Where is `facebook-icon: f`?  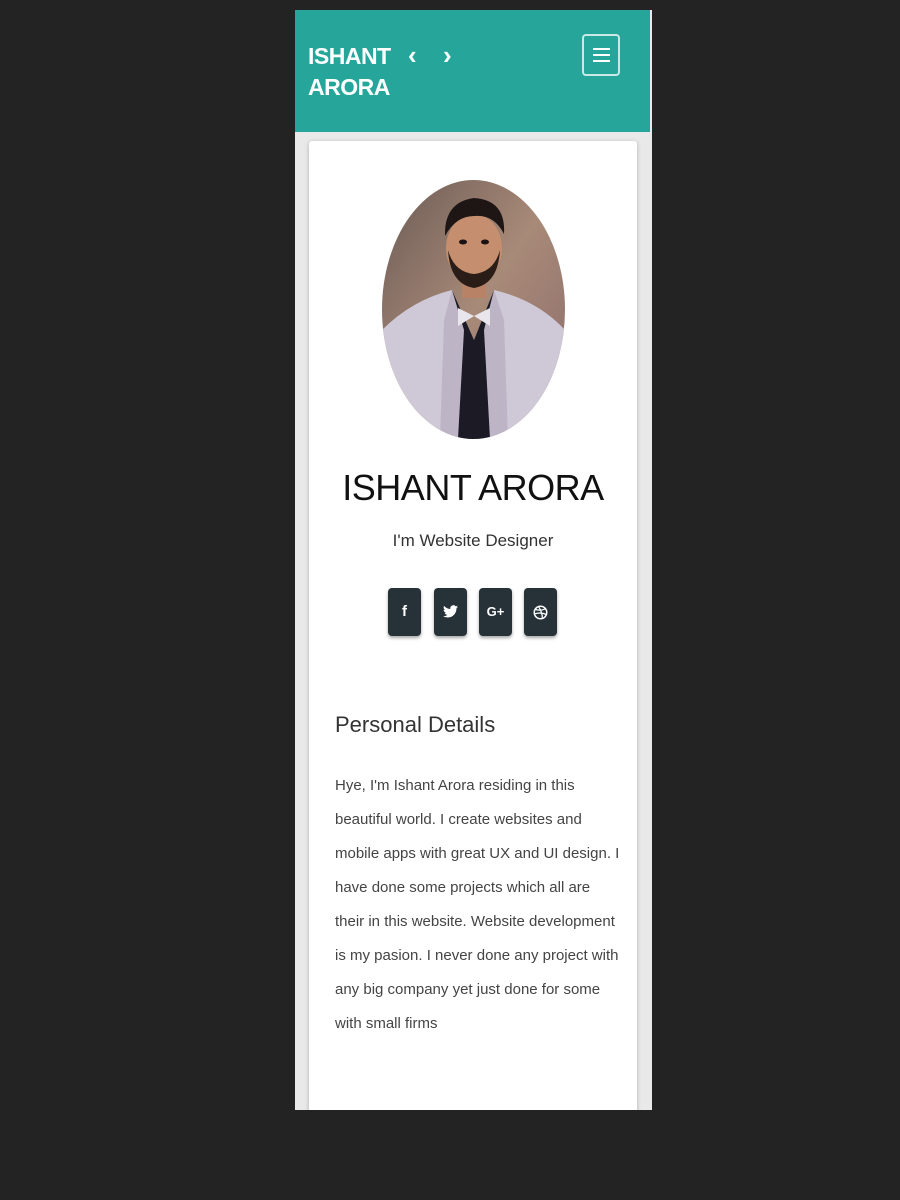
facebook-icon: f is located at coordinates (404, 611).